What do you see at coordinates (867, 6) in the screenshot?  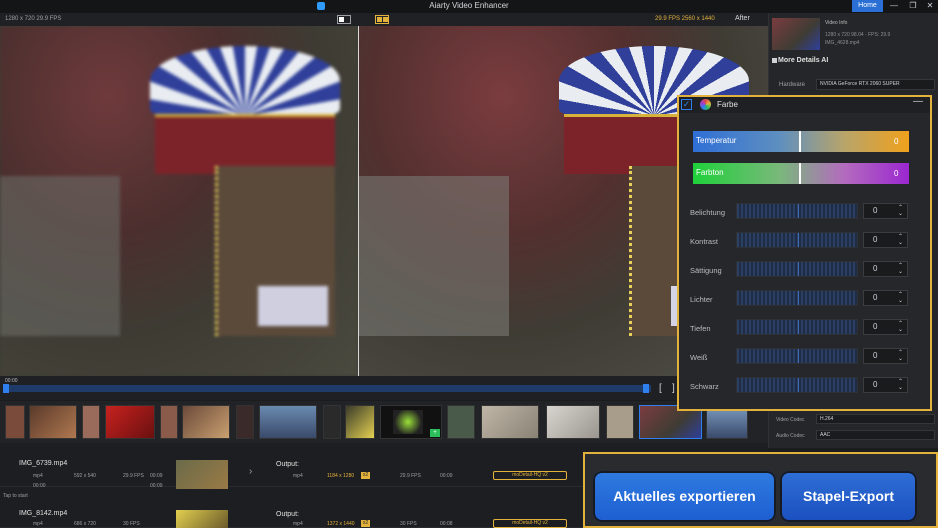 I see `home-button: Home` at bounding box center [867, 6].